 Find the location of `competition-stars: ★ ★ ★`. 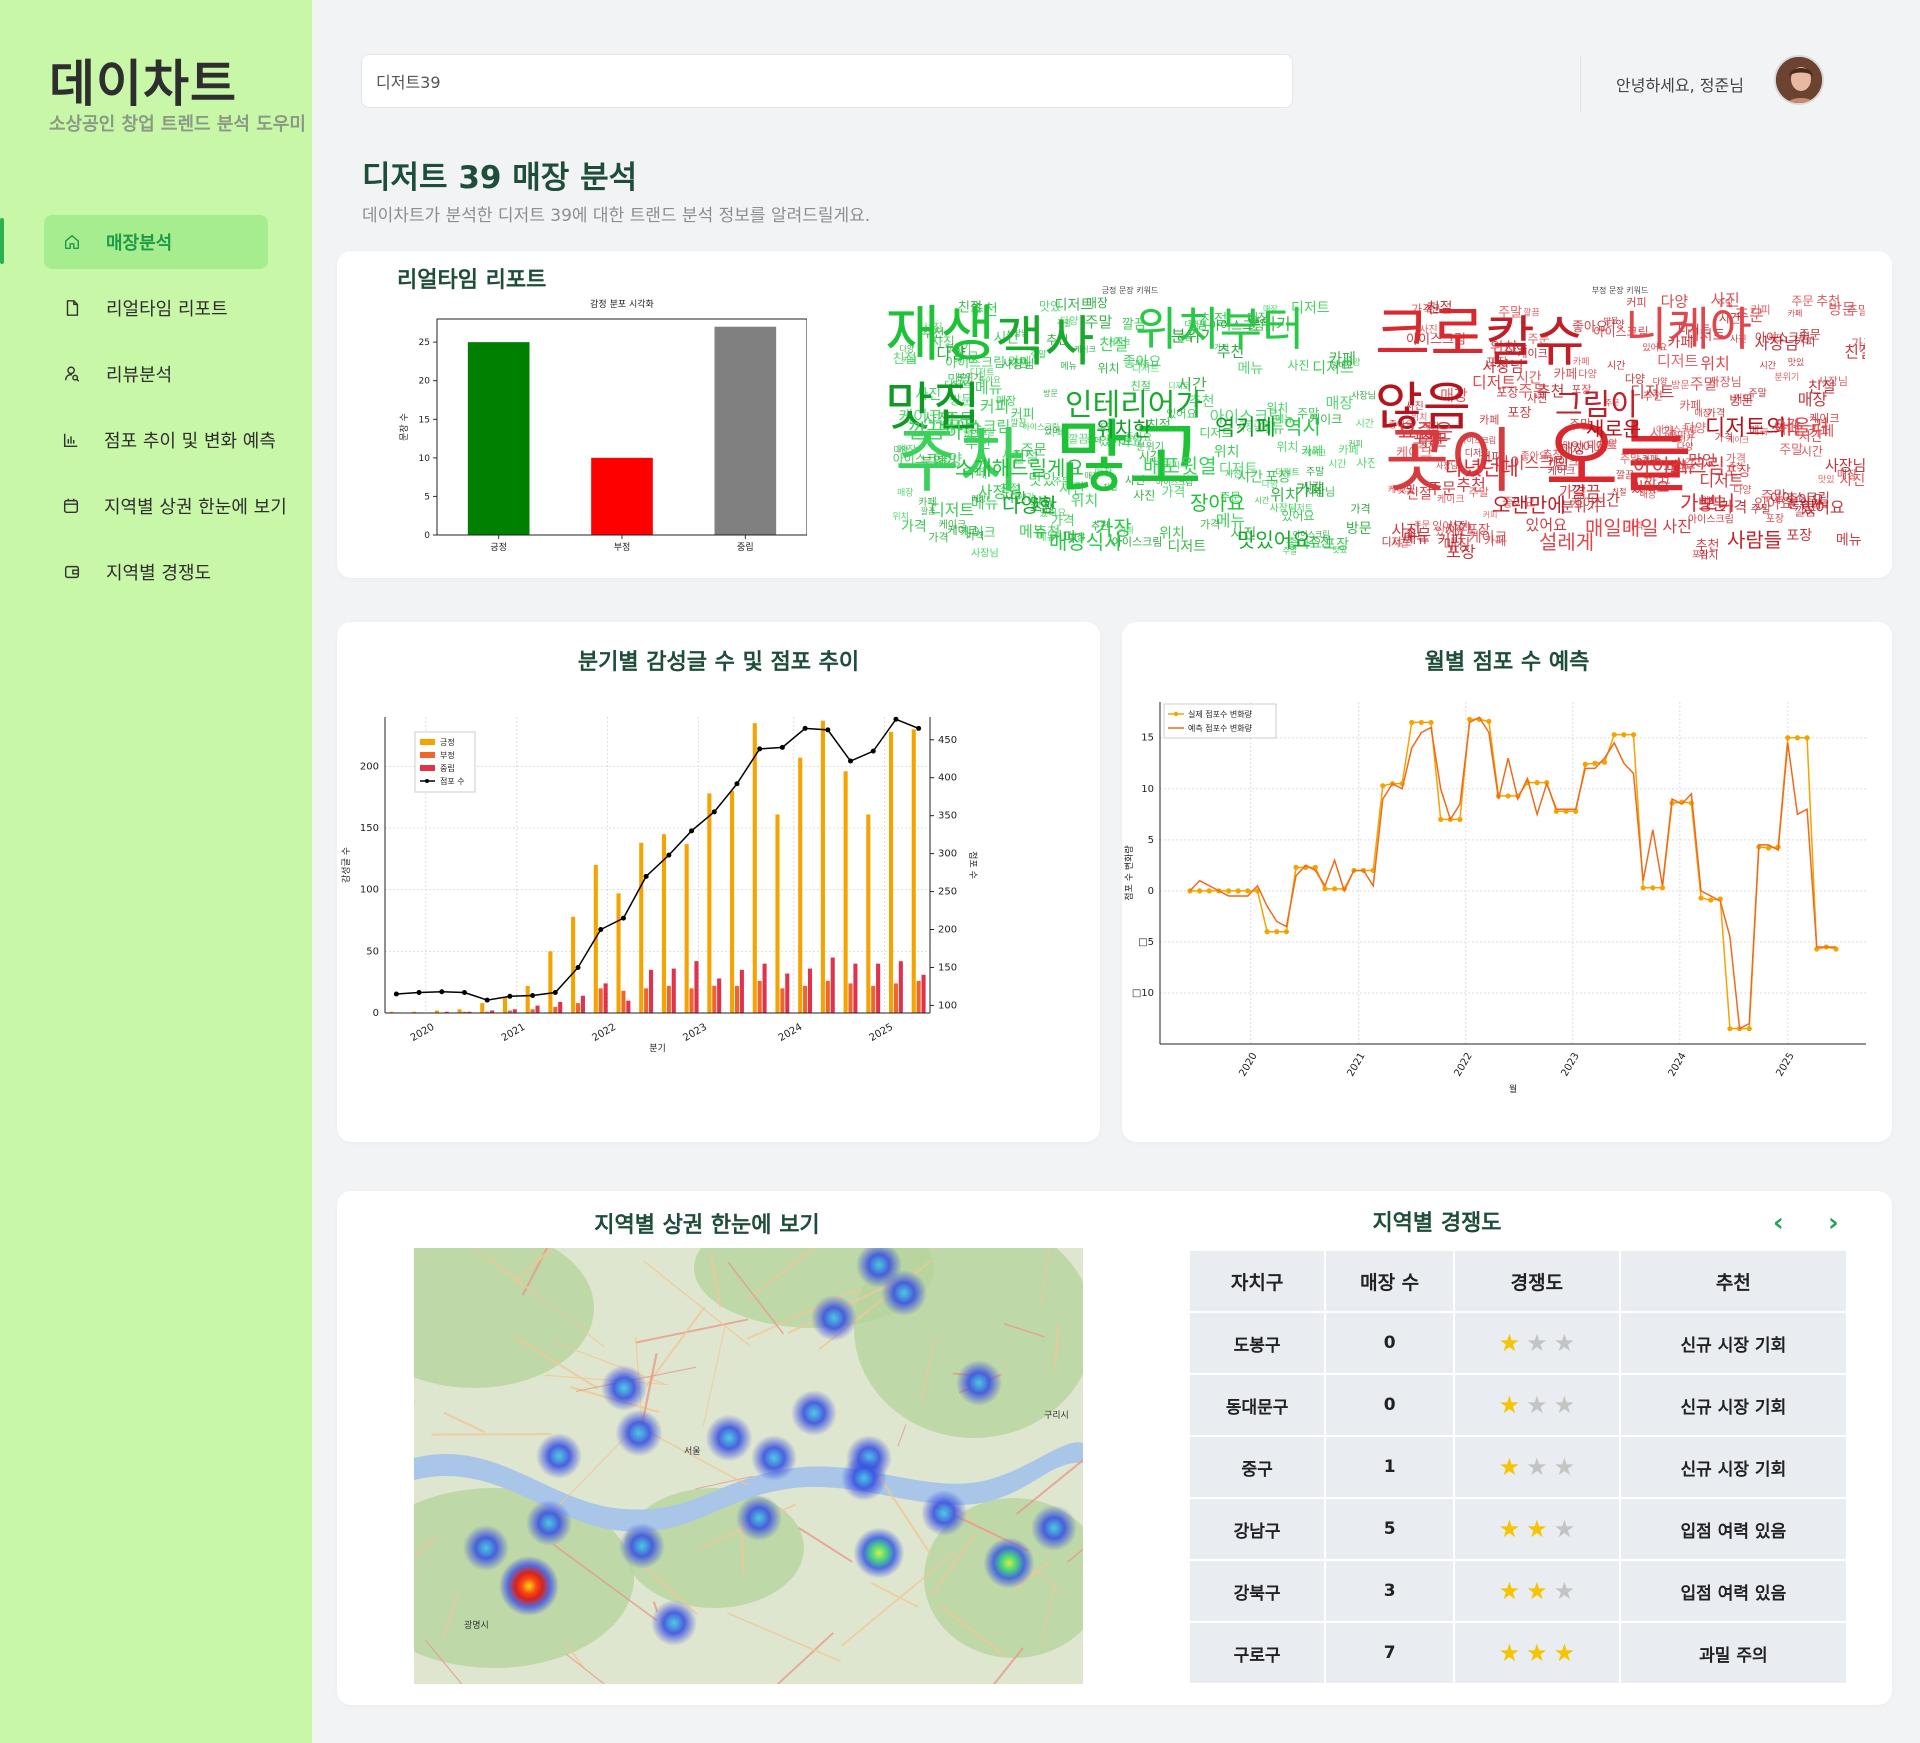

competition-stars: ★ ★ ★ is located at coordinates (1537, 1343).